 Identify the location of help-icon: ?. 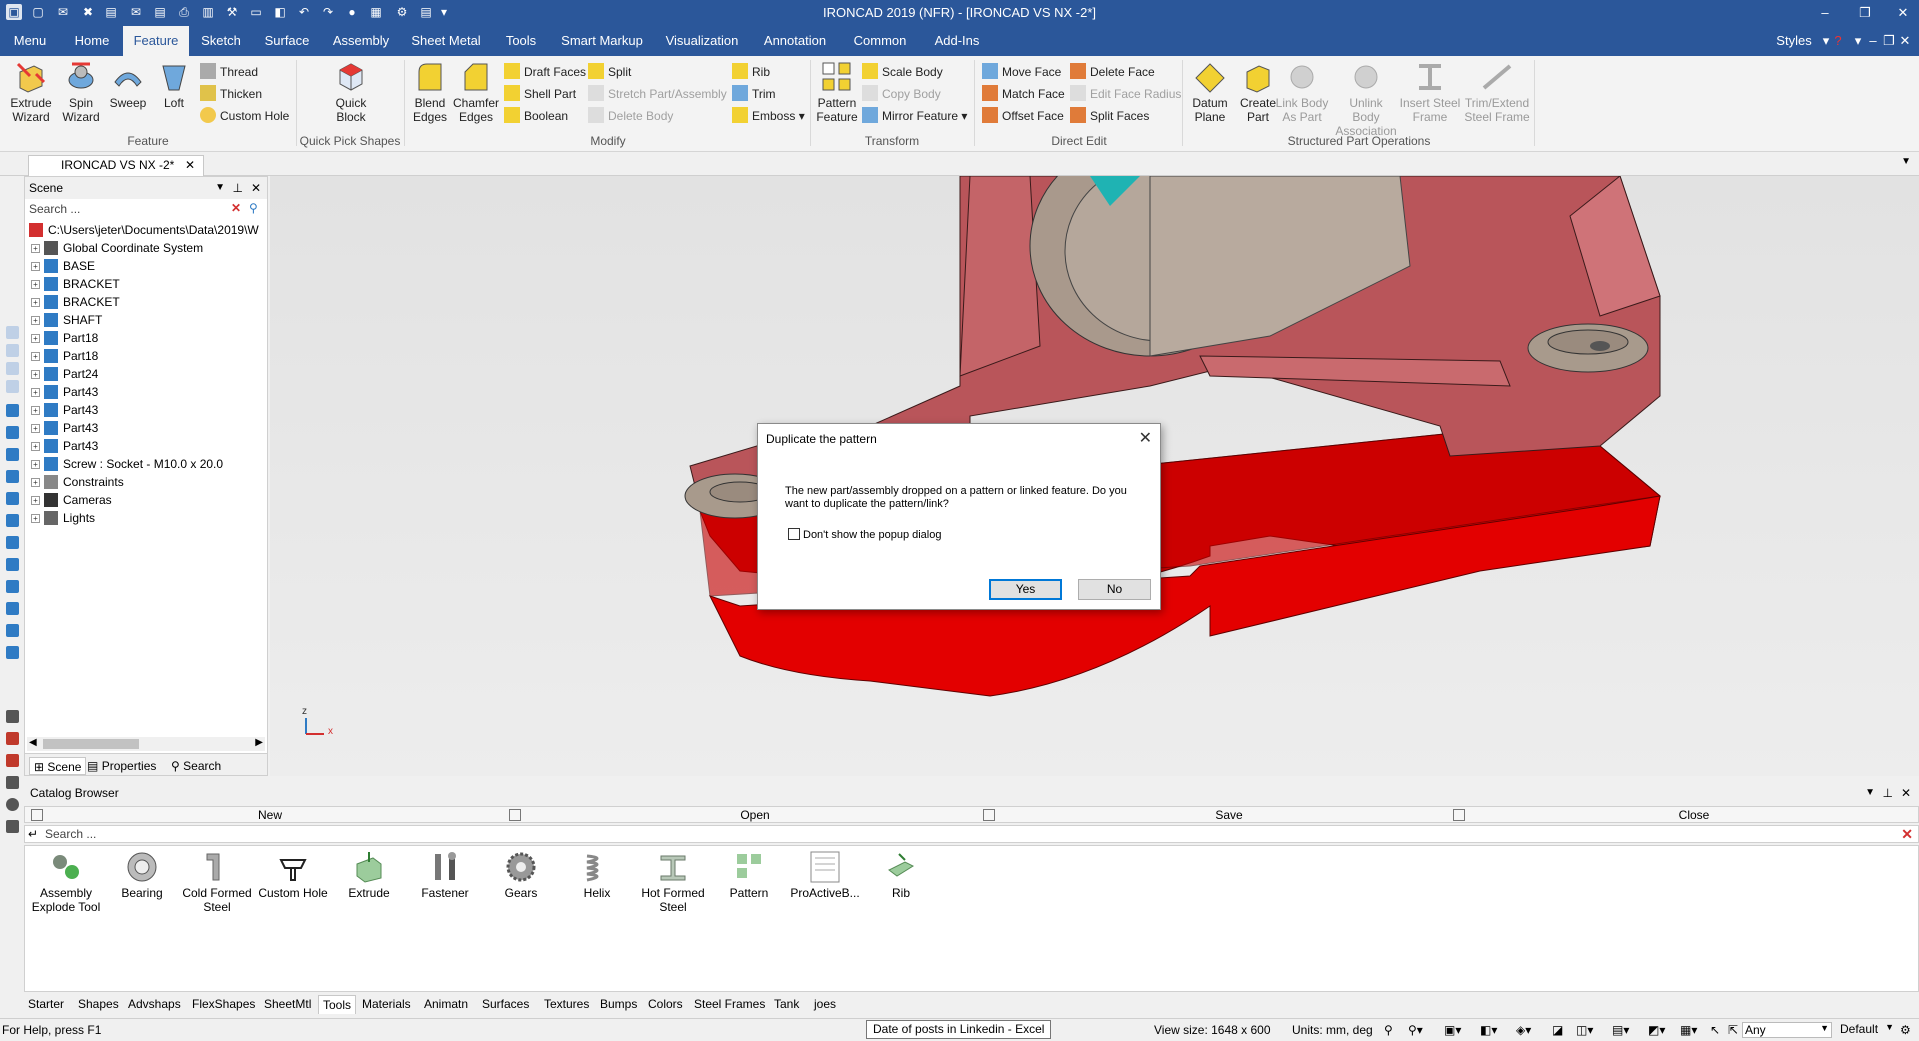
(1838, 41).